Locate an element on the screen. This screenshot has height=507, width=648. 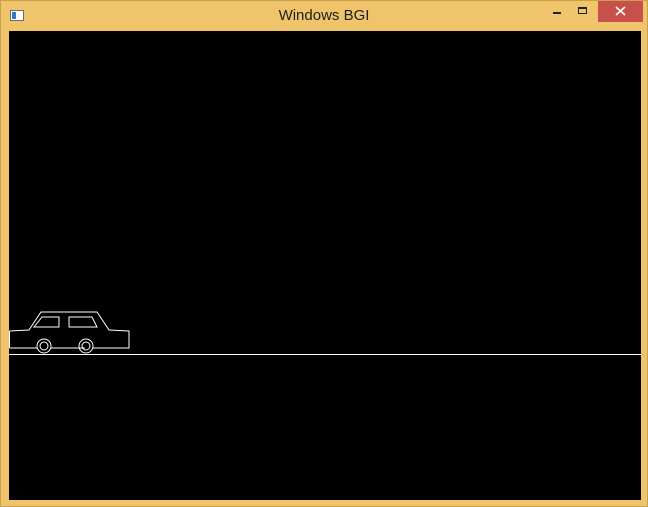
minimize-button is located at coordinates (557, 11).